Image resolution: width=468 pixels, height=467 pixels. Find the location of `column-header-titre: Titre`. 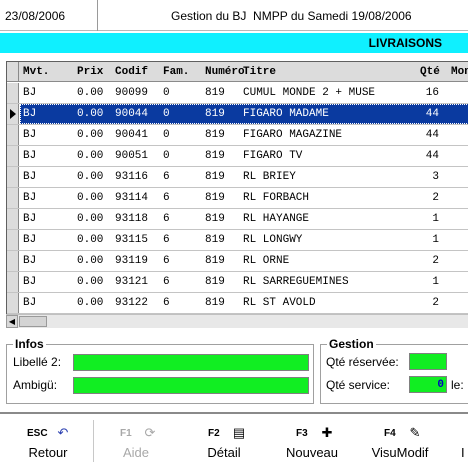

column-header-titre: Titre is located at coordinates (259, 72).